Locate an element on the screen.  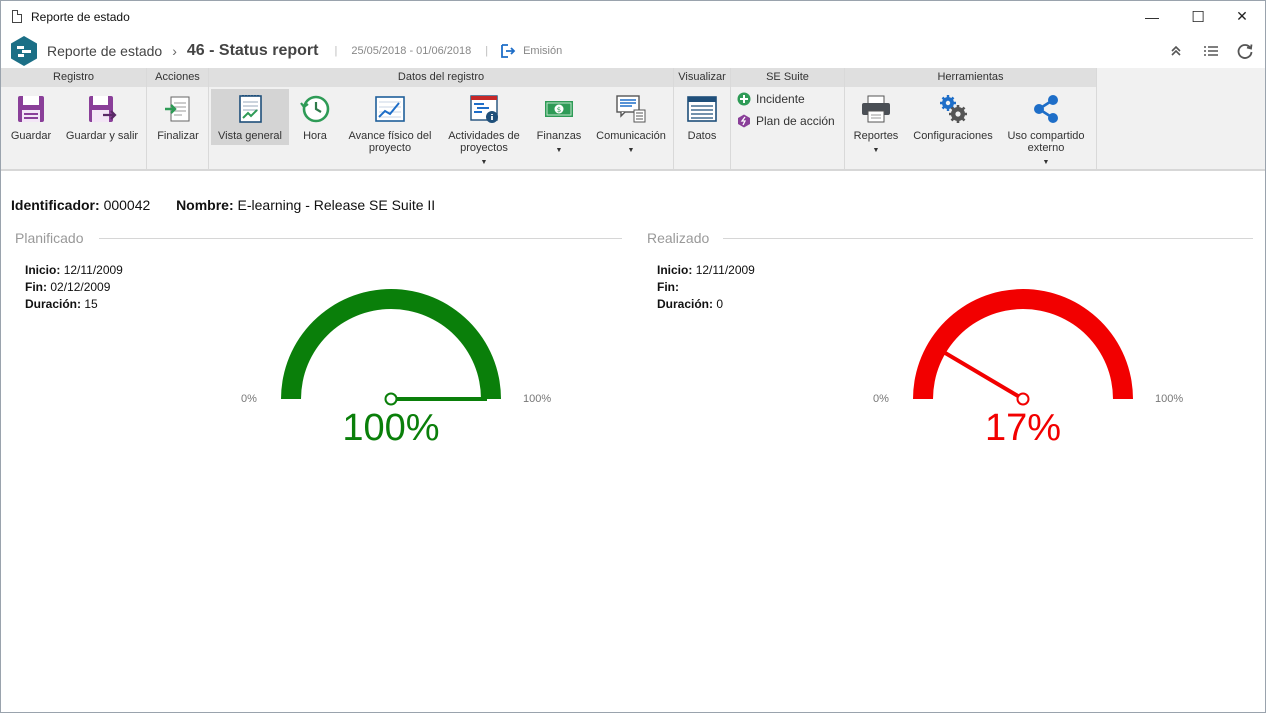
communication-button: Comunicación ▼ is located at coordinates (631, 122).